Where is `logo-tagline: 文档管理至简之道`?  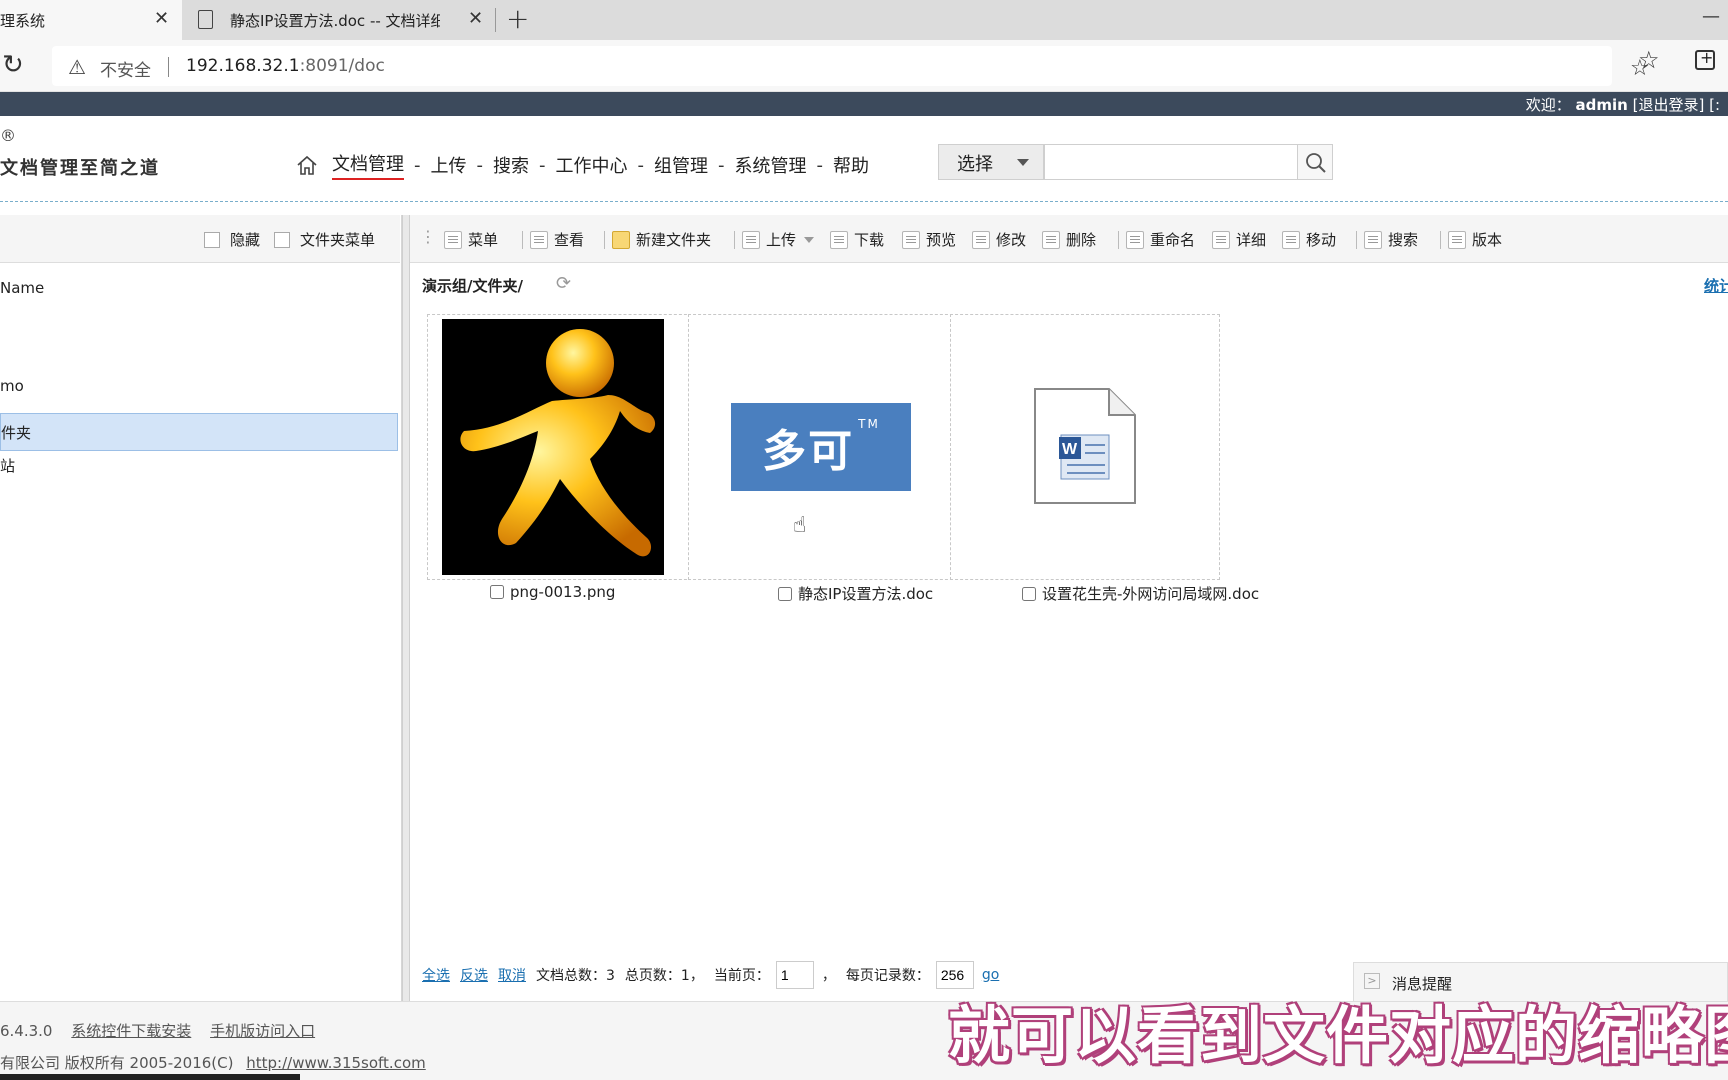 logo-tagline: 文档管理至简之道 is located at coordinates (80, 168).